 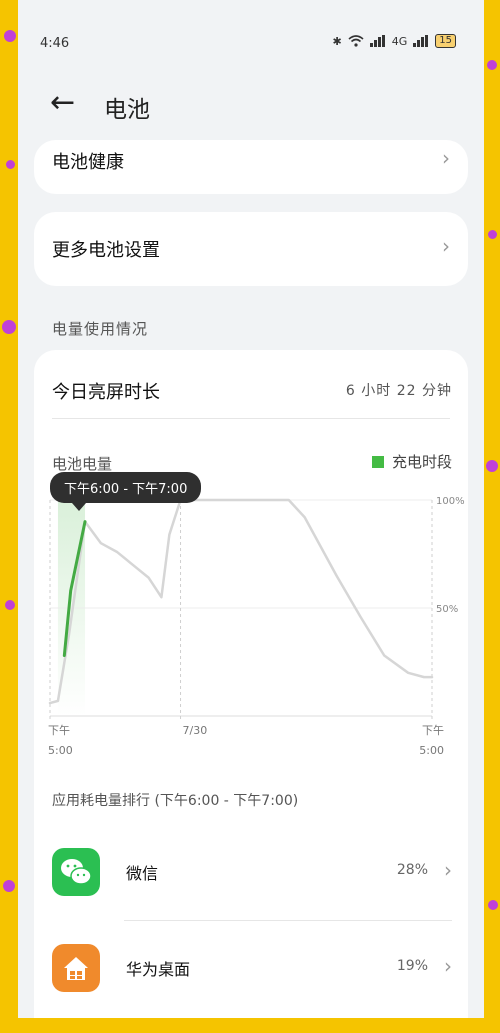 What do you see at coordinates (100, 329) in the screenshot?
I see `usage-section-title: 电量使用情况` at bounding box center [100, 329].